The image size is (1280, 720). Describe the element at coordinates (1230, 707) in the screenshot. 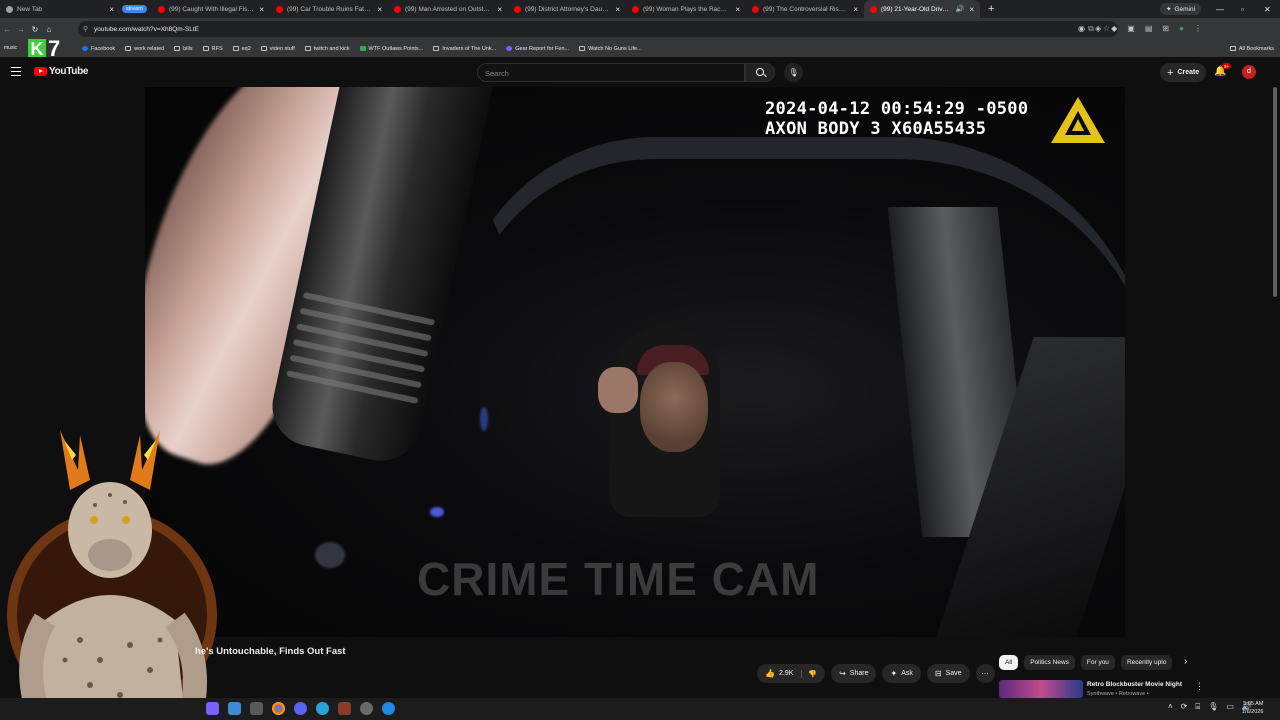

I see `display-icon: ▭` at that location.